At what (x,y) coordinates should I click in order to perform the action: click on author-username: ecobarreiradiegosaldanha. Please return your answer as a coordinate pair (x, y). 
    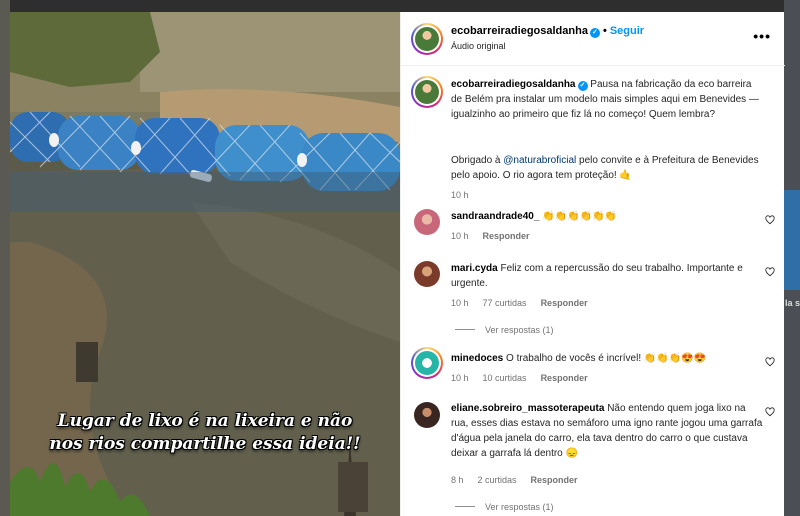
    Looking at the image, I should click on (519, 31).